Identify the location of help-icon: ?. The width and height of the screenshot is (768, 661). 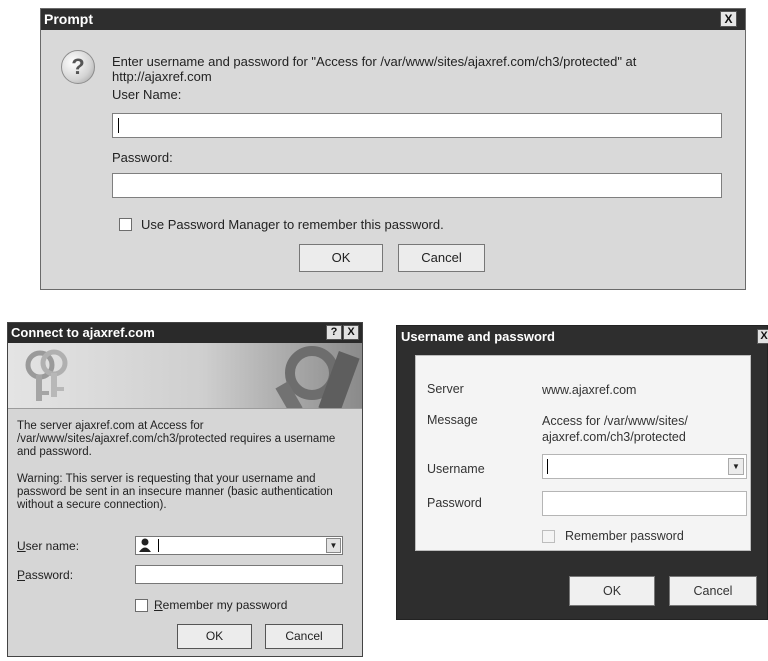
(334, 332).